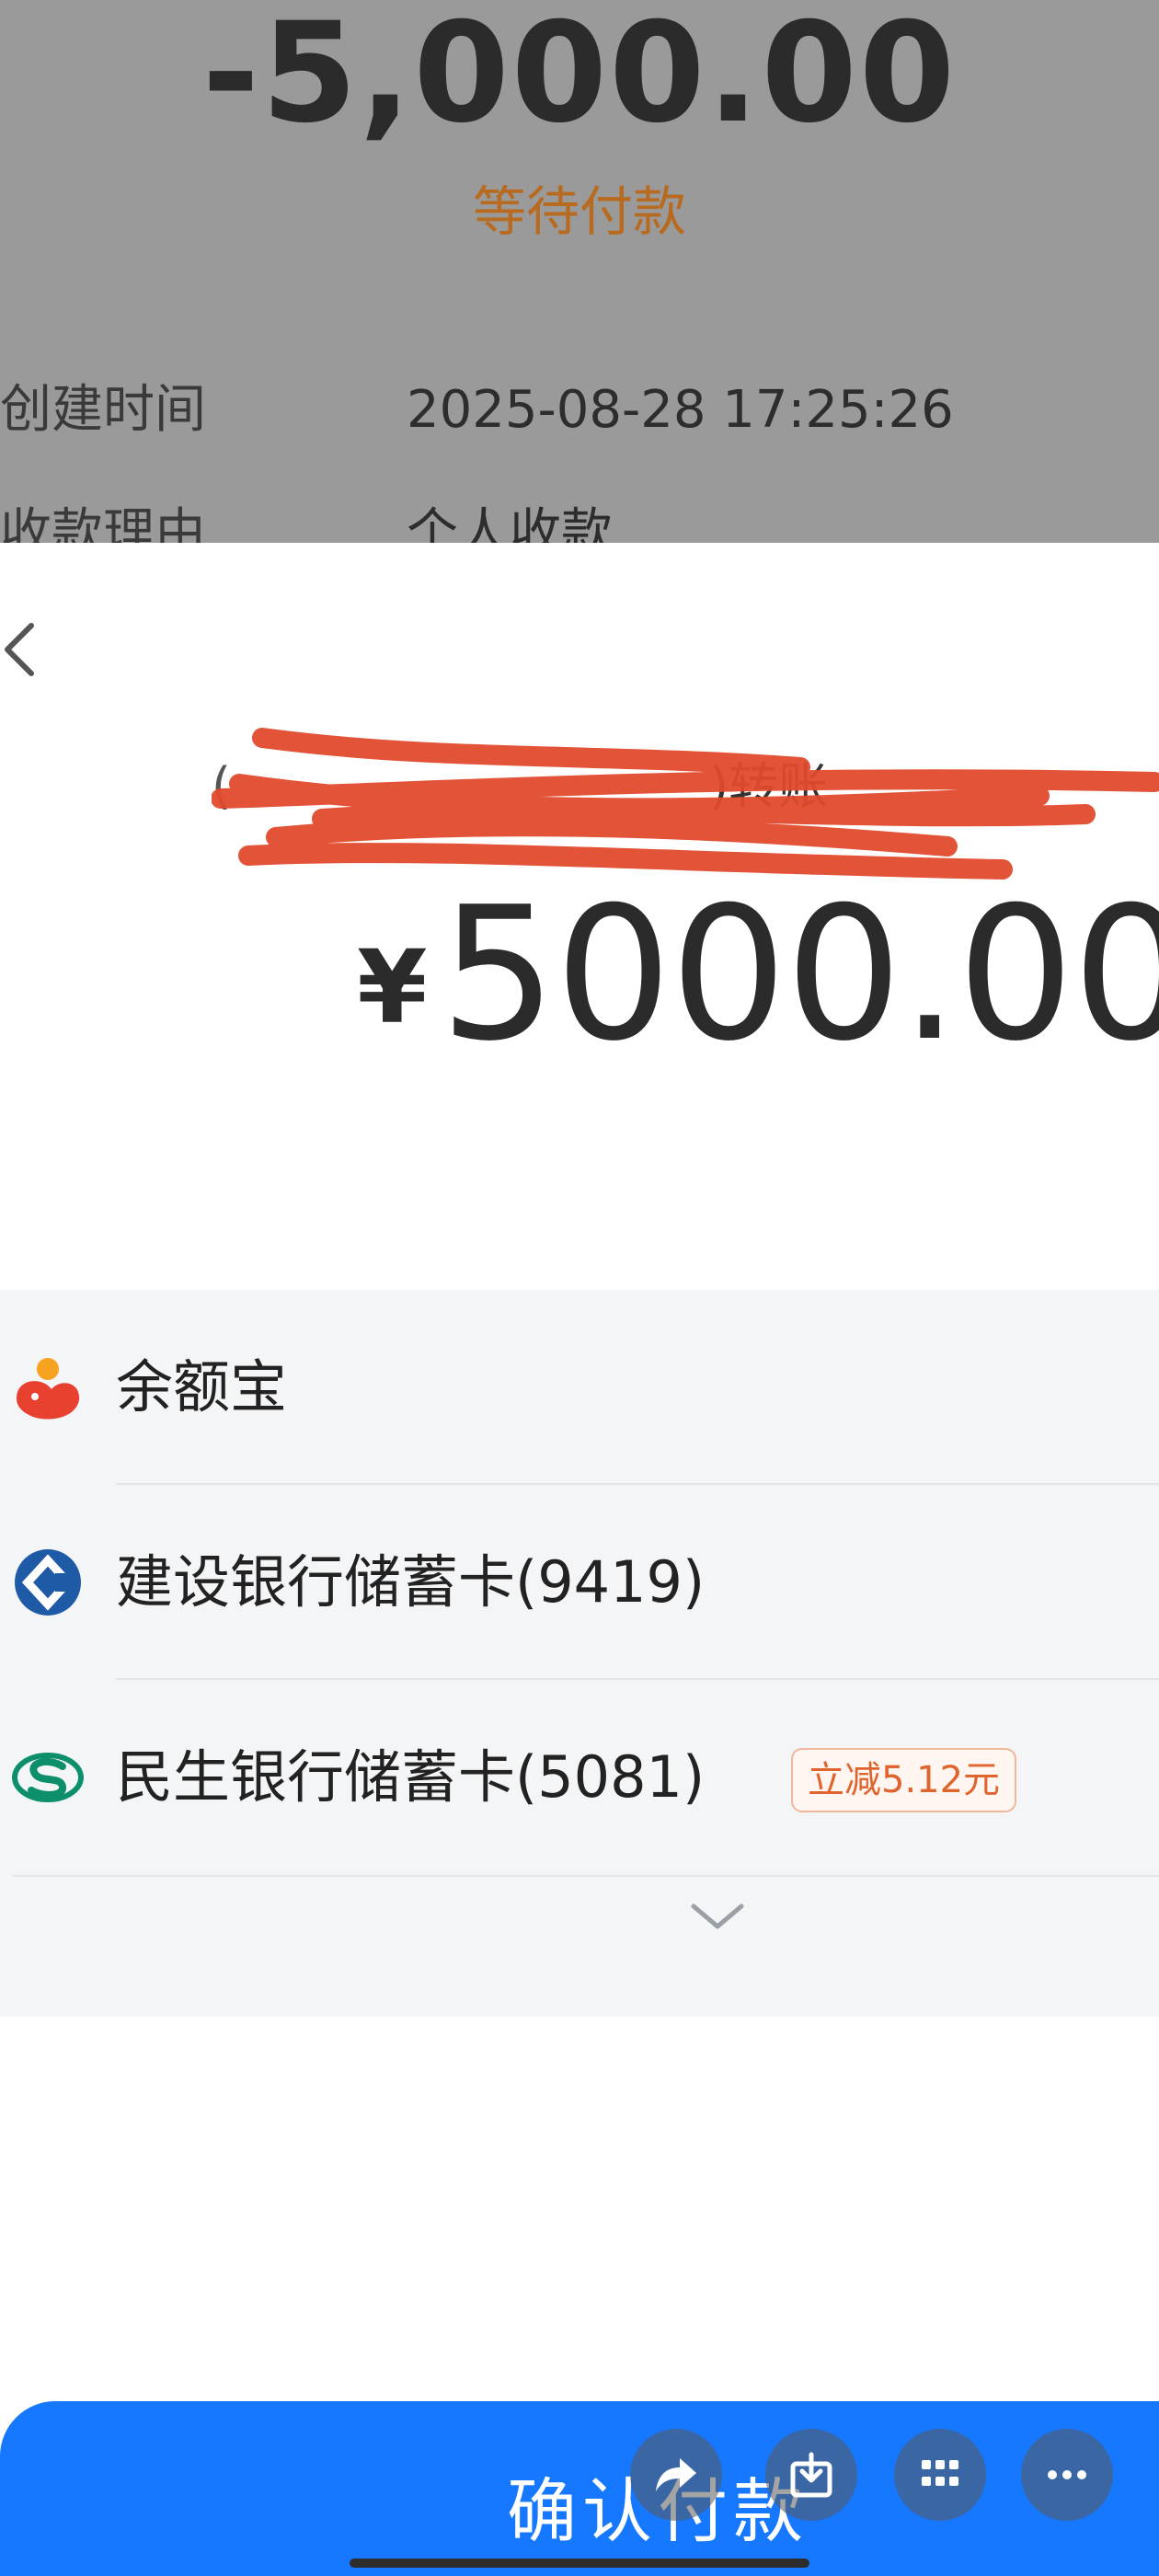 The width and height of the screenshot is (1159, 2576). I want to click on share-button, so click(676, 2475).